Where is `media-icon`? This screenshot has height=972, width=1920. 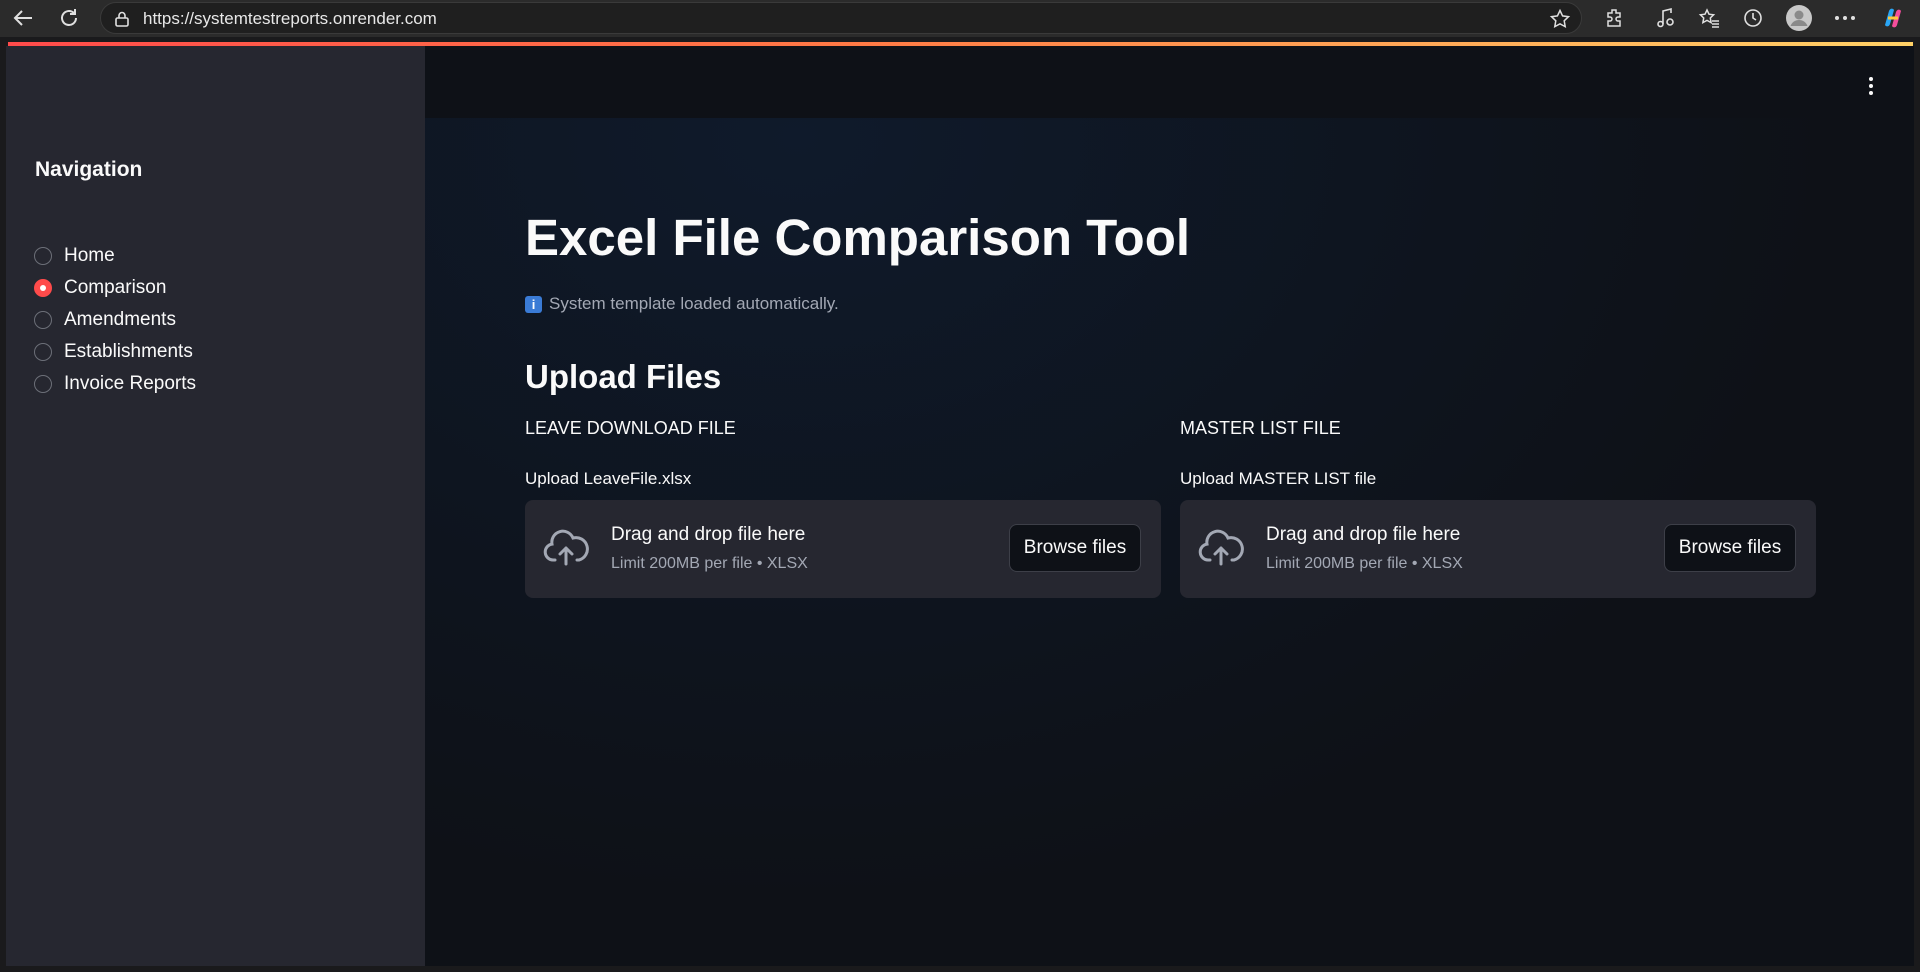
media-icon is located at coordinates (1665, 18).